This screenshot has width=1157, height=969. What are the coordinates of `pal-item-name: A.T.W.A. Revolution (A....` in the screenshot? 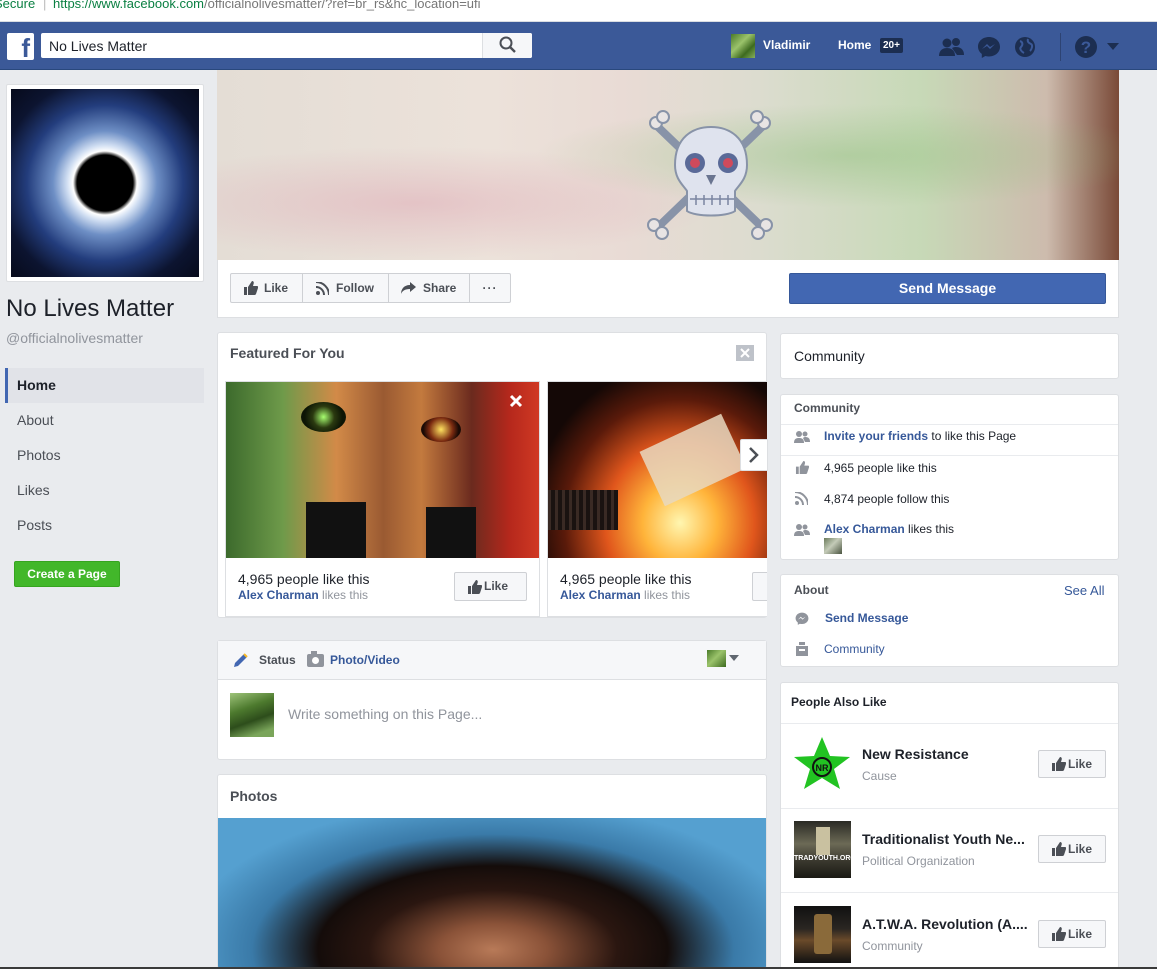 It's located at (945, 924).